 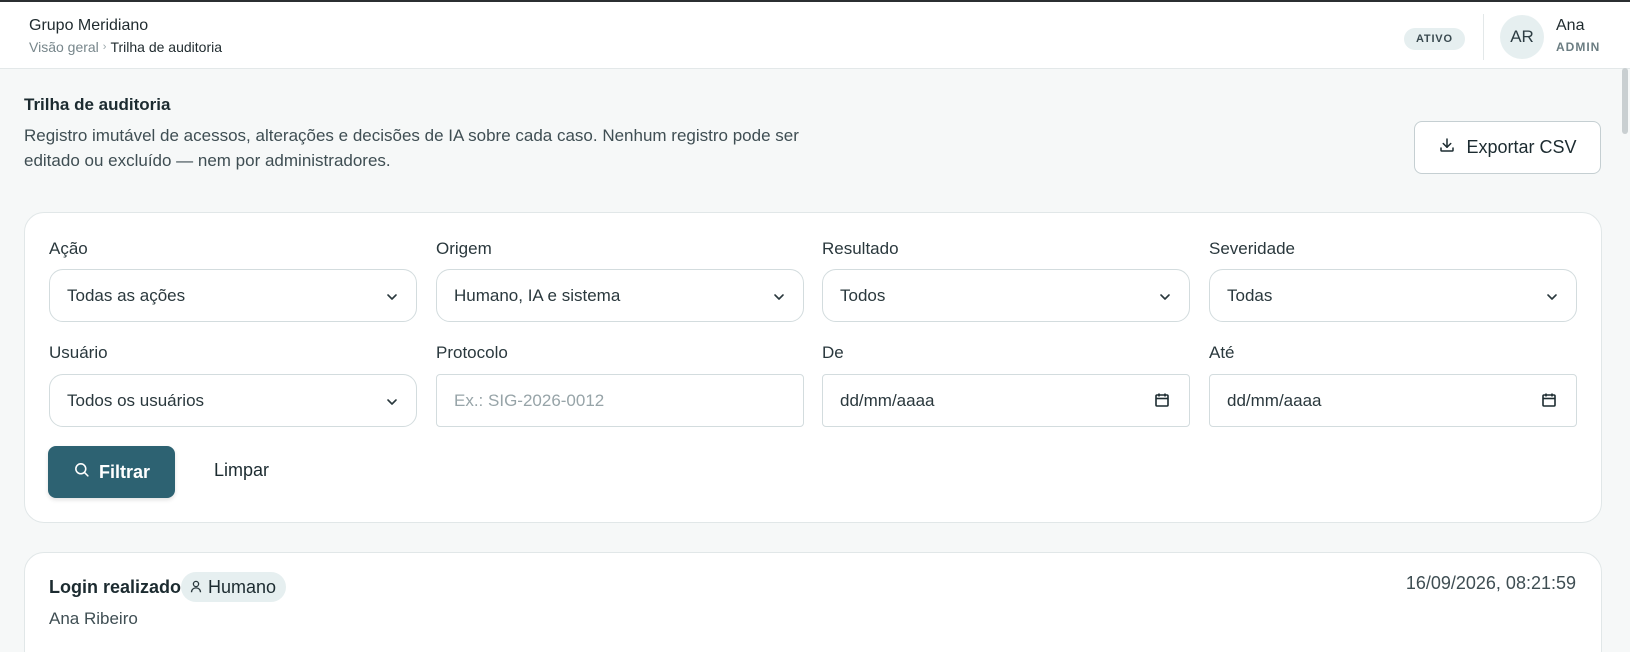 What do you see at coordinates (242, 586) in the screenshot?
I see `origin-badge-label: Humano` at bounding box center [242, 586].